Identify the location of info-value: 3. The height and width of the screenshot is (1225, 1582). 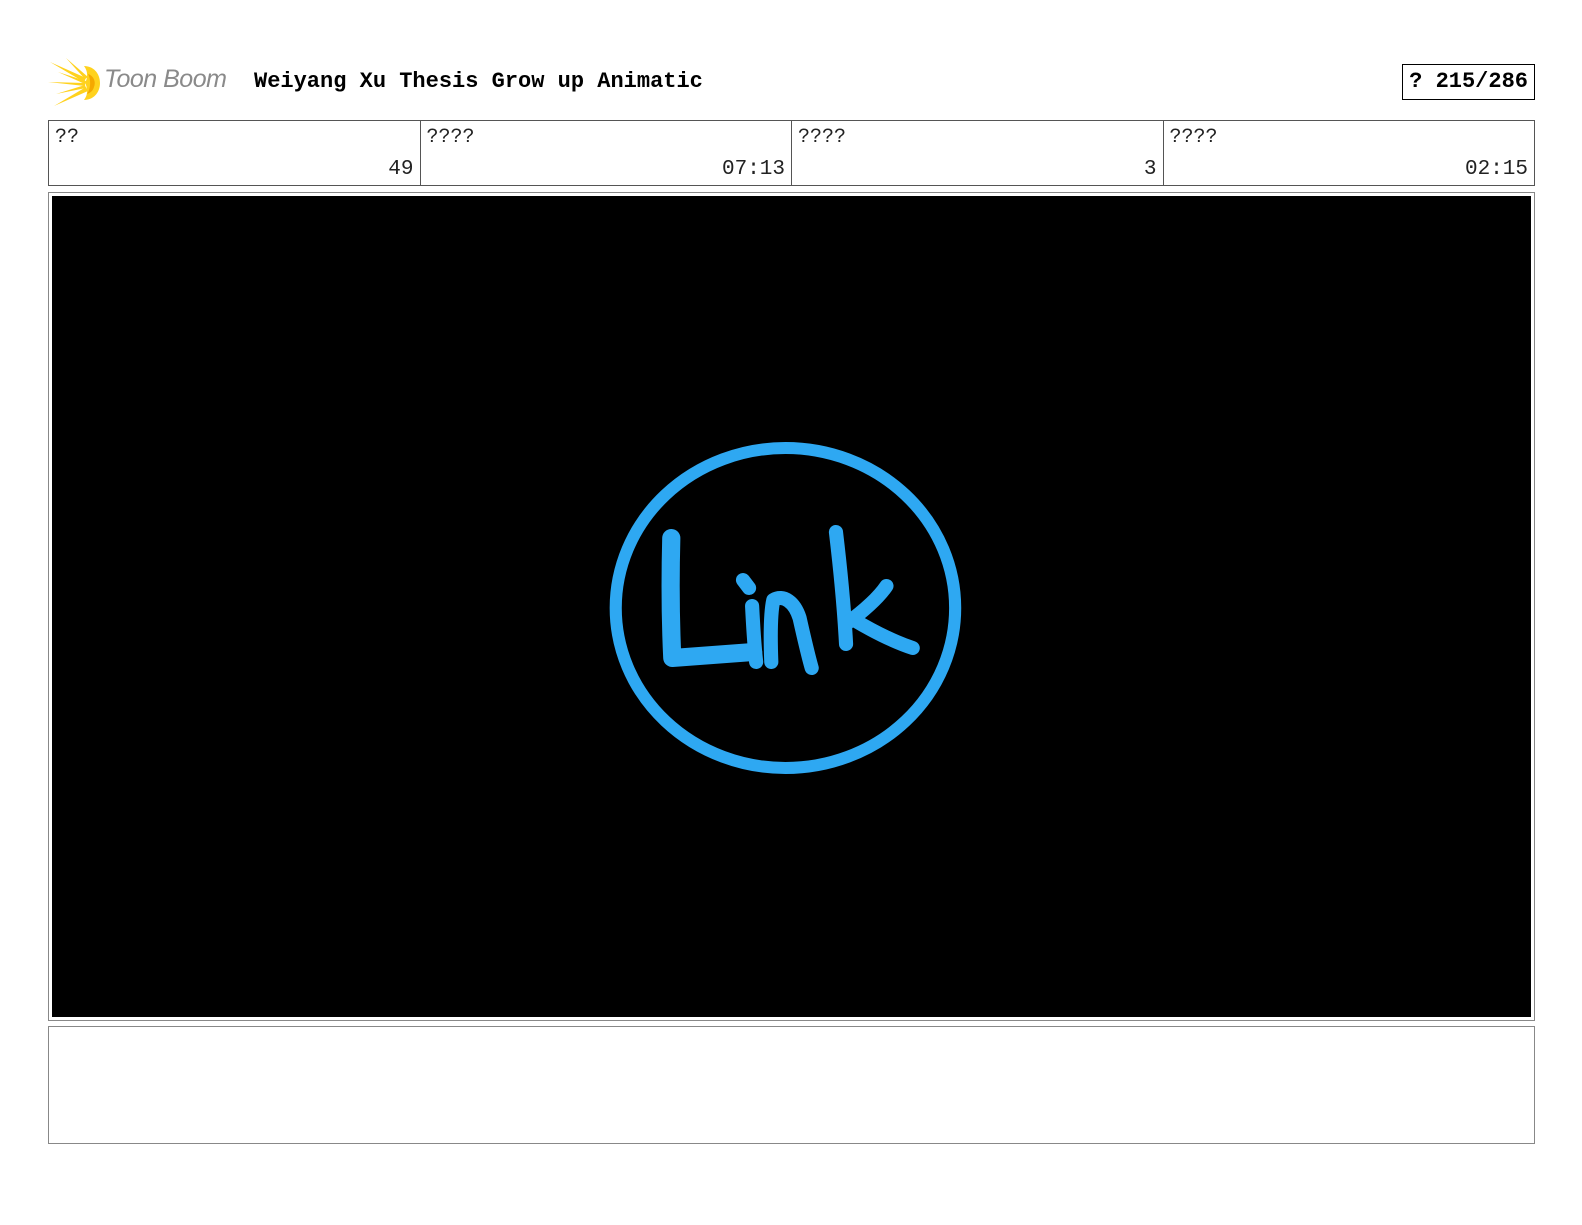
(1150, 169).